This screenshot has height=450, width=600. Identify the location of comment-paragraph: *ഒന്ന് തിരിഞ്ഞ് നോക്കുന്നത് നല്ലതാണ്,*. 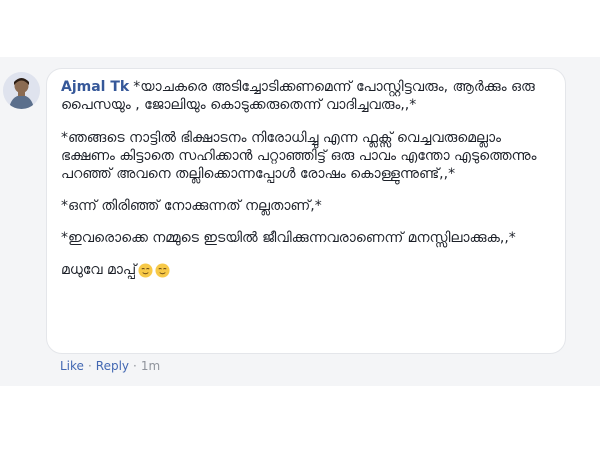
(191, 206).